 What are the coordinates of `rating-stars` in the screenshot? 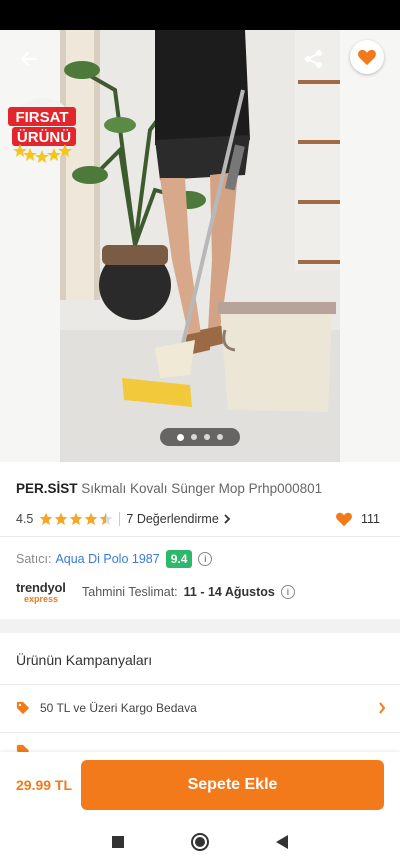 It's located at (76, 519).